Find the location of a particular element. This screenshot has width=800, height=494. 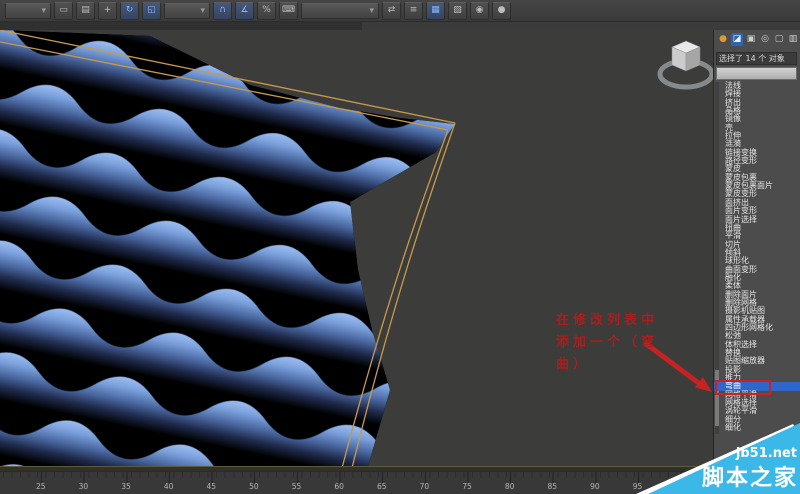

percent-snap-icon: % is located at coordinates (266, 10).